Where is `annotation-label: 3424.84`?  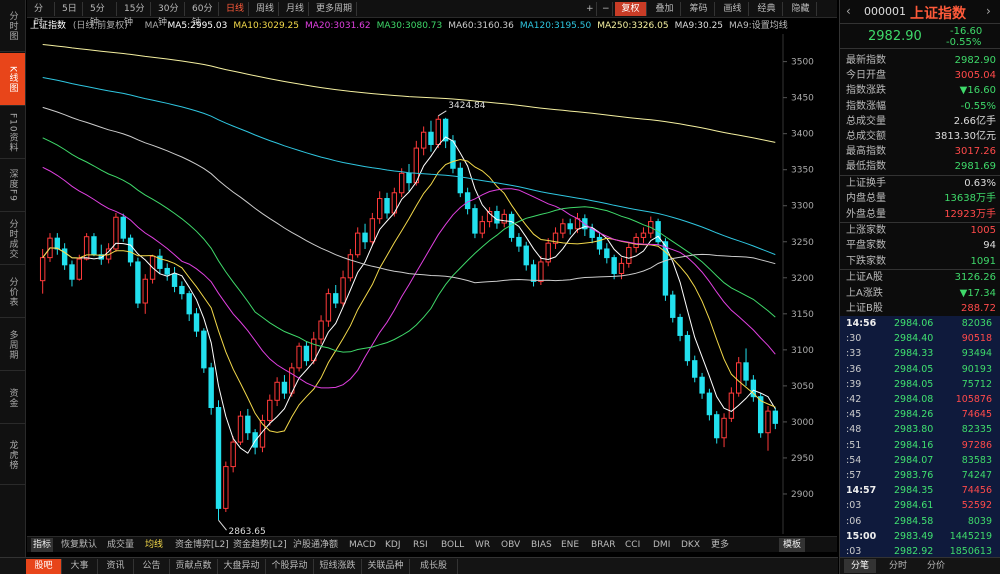 annotation-label: 3424.84 is located at coordinates (466, 106).